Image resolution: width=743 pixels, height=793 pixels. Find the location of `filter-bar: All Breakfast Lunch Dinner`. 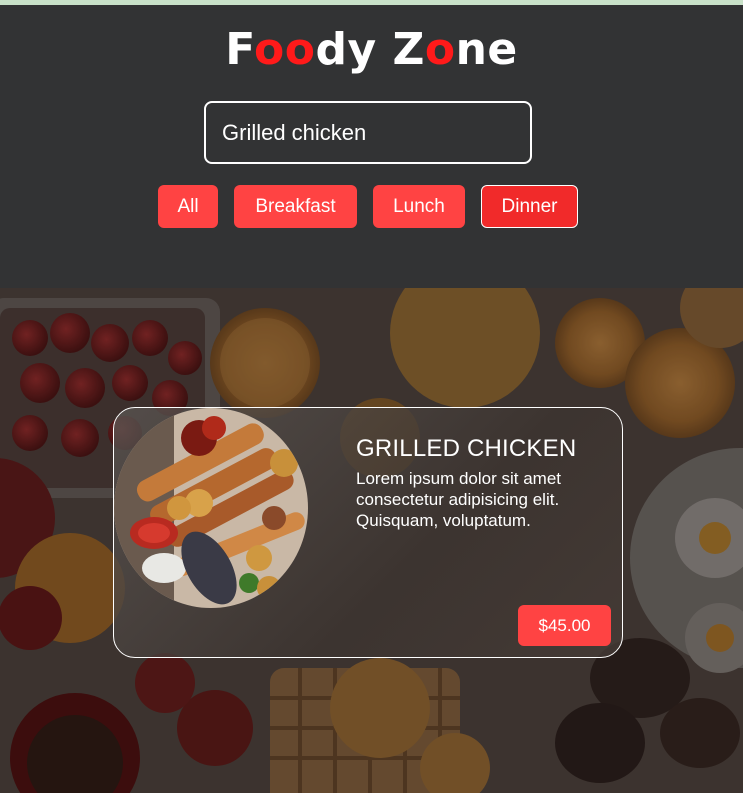

filter-bar: All Breakfast Lunch Dinner is located at coordinates (371, 206).